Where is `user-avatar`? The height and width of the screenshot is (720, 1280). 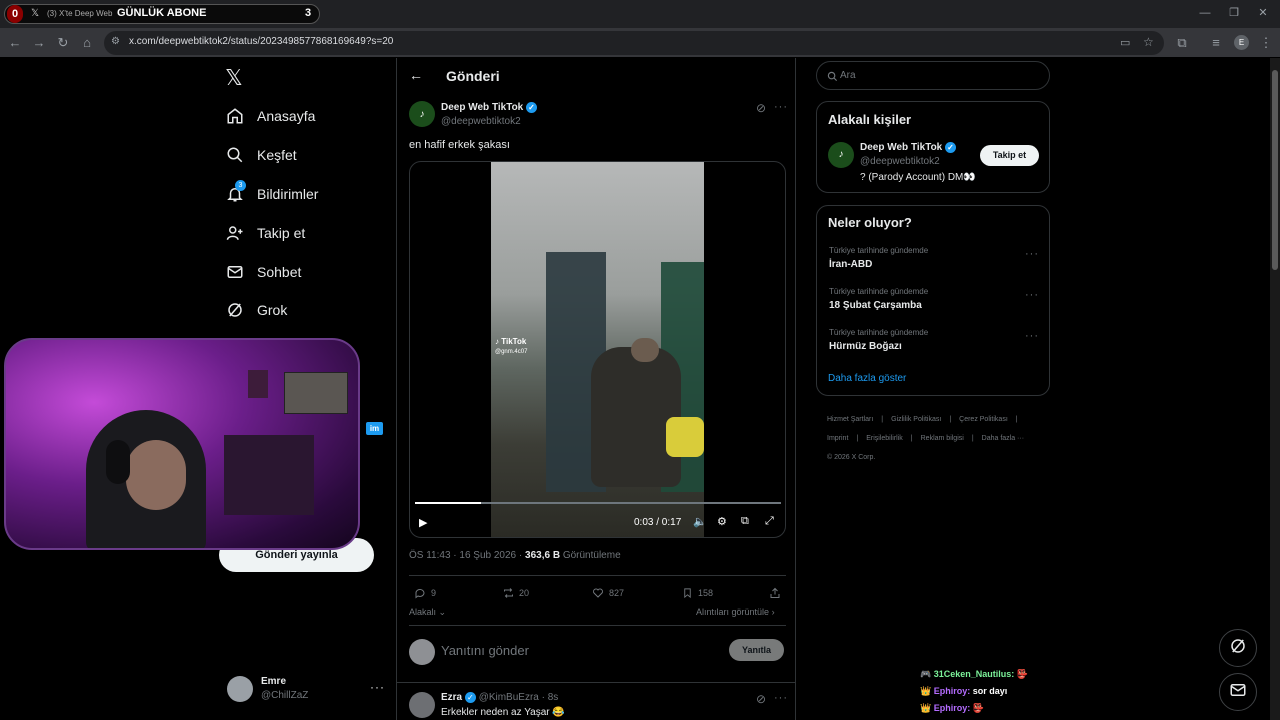 user-avatar is located at coordinates (240, 689).